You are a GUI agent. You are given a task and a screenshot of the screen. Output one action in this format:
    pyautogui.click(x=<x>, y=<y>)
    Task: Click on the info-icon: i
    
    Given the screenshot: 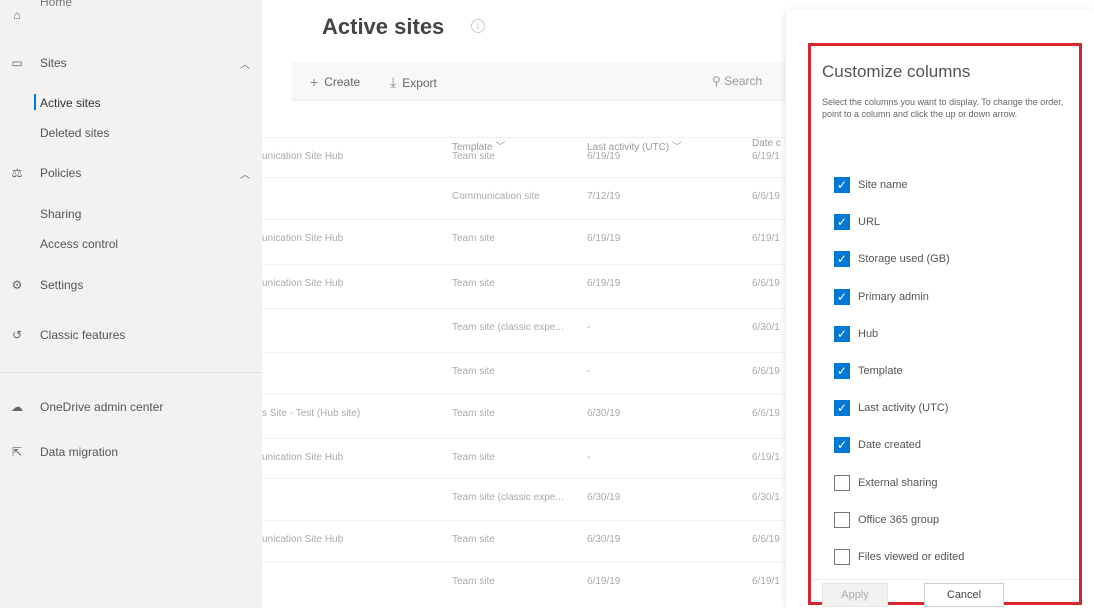 What is the action you would take?
    pyautogui.click(x=478, y=26)
    